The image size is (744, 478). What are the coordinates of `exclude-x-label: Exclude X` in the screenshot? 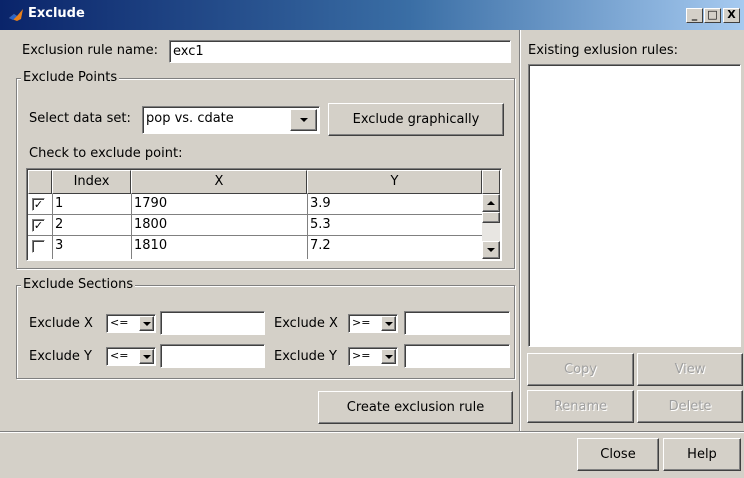 It's located at (61, 323).